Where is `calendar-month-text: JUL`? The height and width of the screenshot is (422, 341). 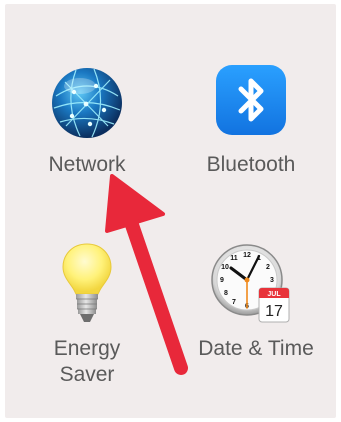 calendar-month-text: JUL is located at coordinates (274, 294).